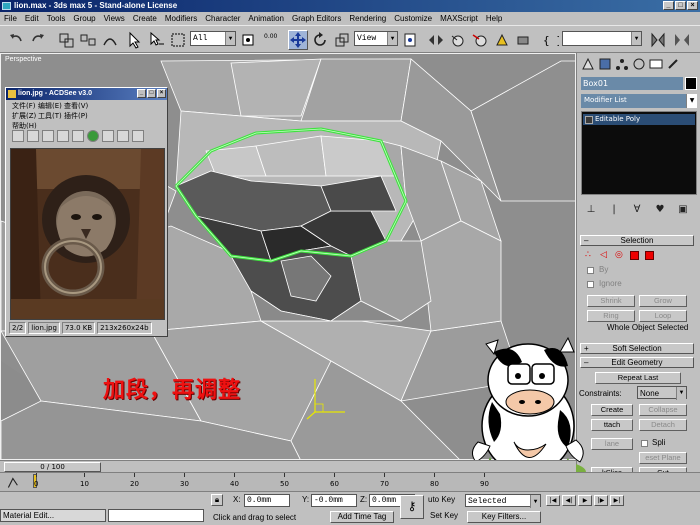 The height and width of the screenshot is (525, 700). Describe the element at coordinates (612, 444) in the screenshot. I see `slice-plane-button: lane` at that location.